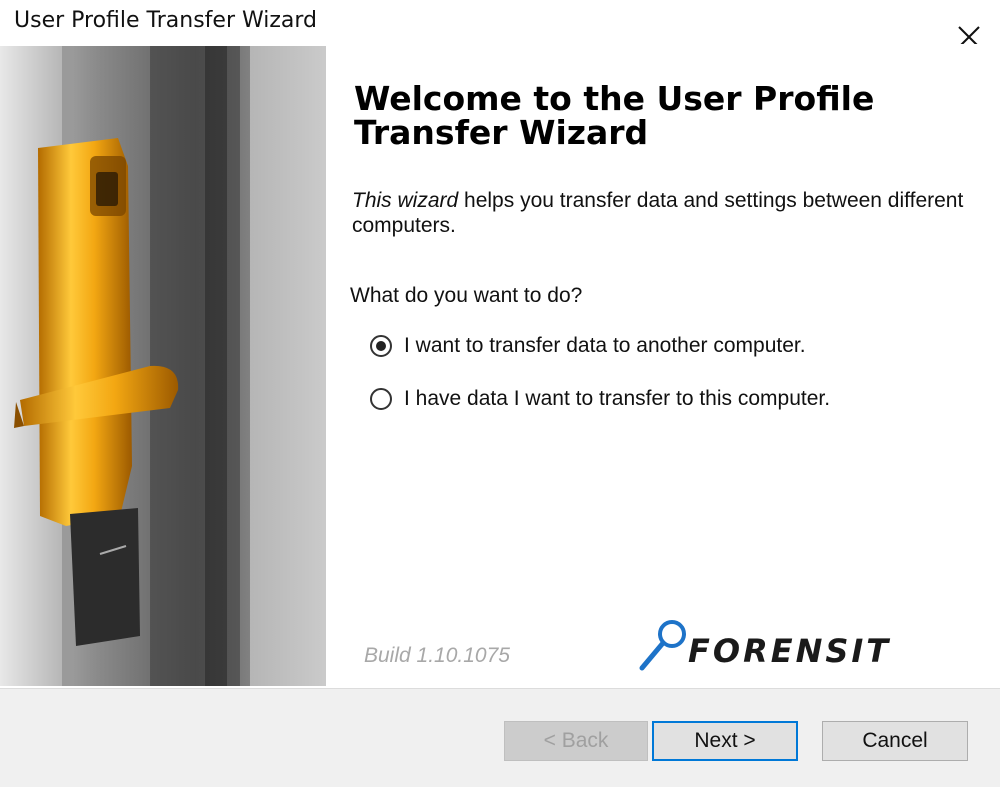 The width and height of the screenshot is (1000, 787). What do you see at coordinates (381, 346) in the screenshot?
I see `radio-selected-icon` at bounding box center [381, 346].